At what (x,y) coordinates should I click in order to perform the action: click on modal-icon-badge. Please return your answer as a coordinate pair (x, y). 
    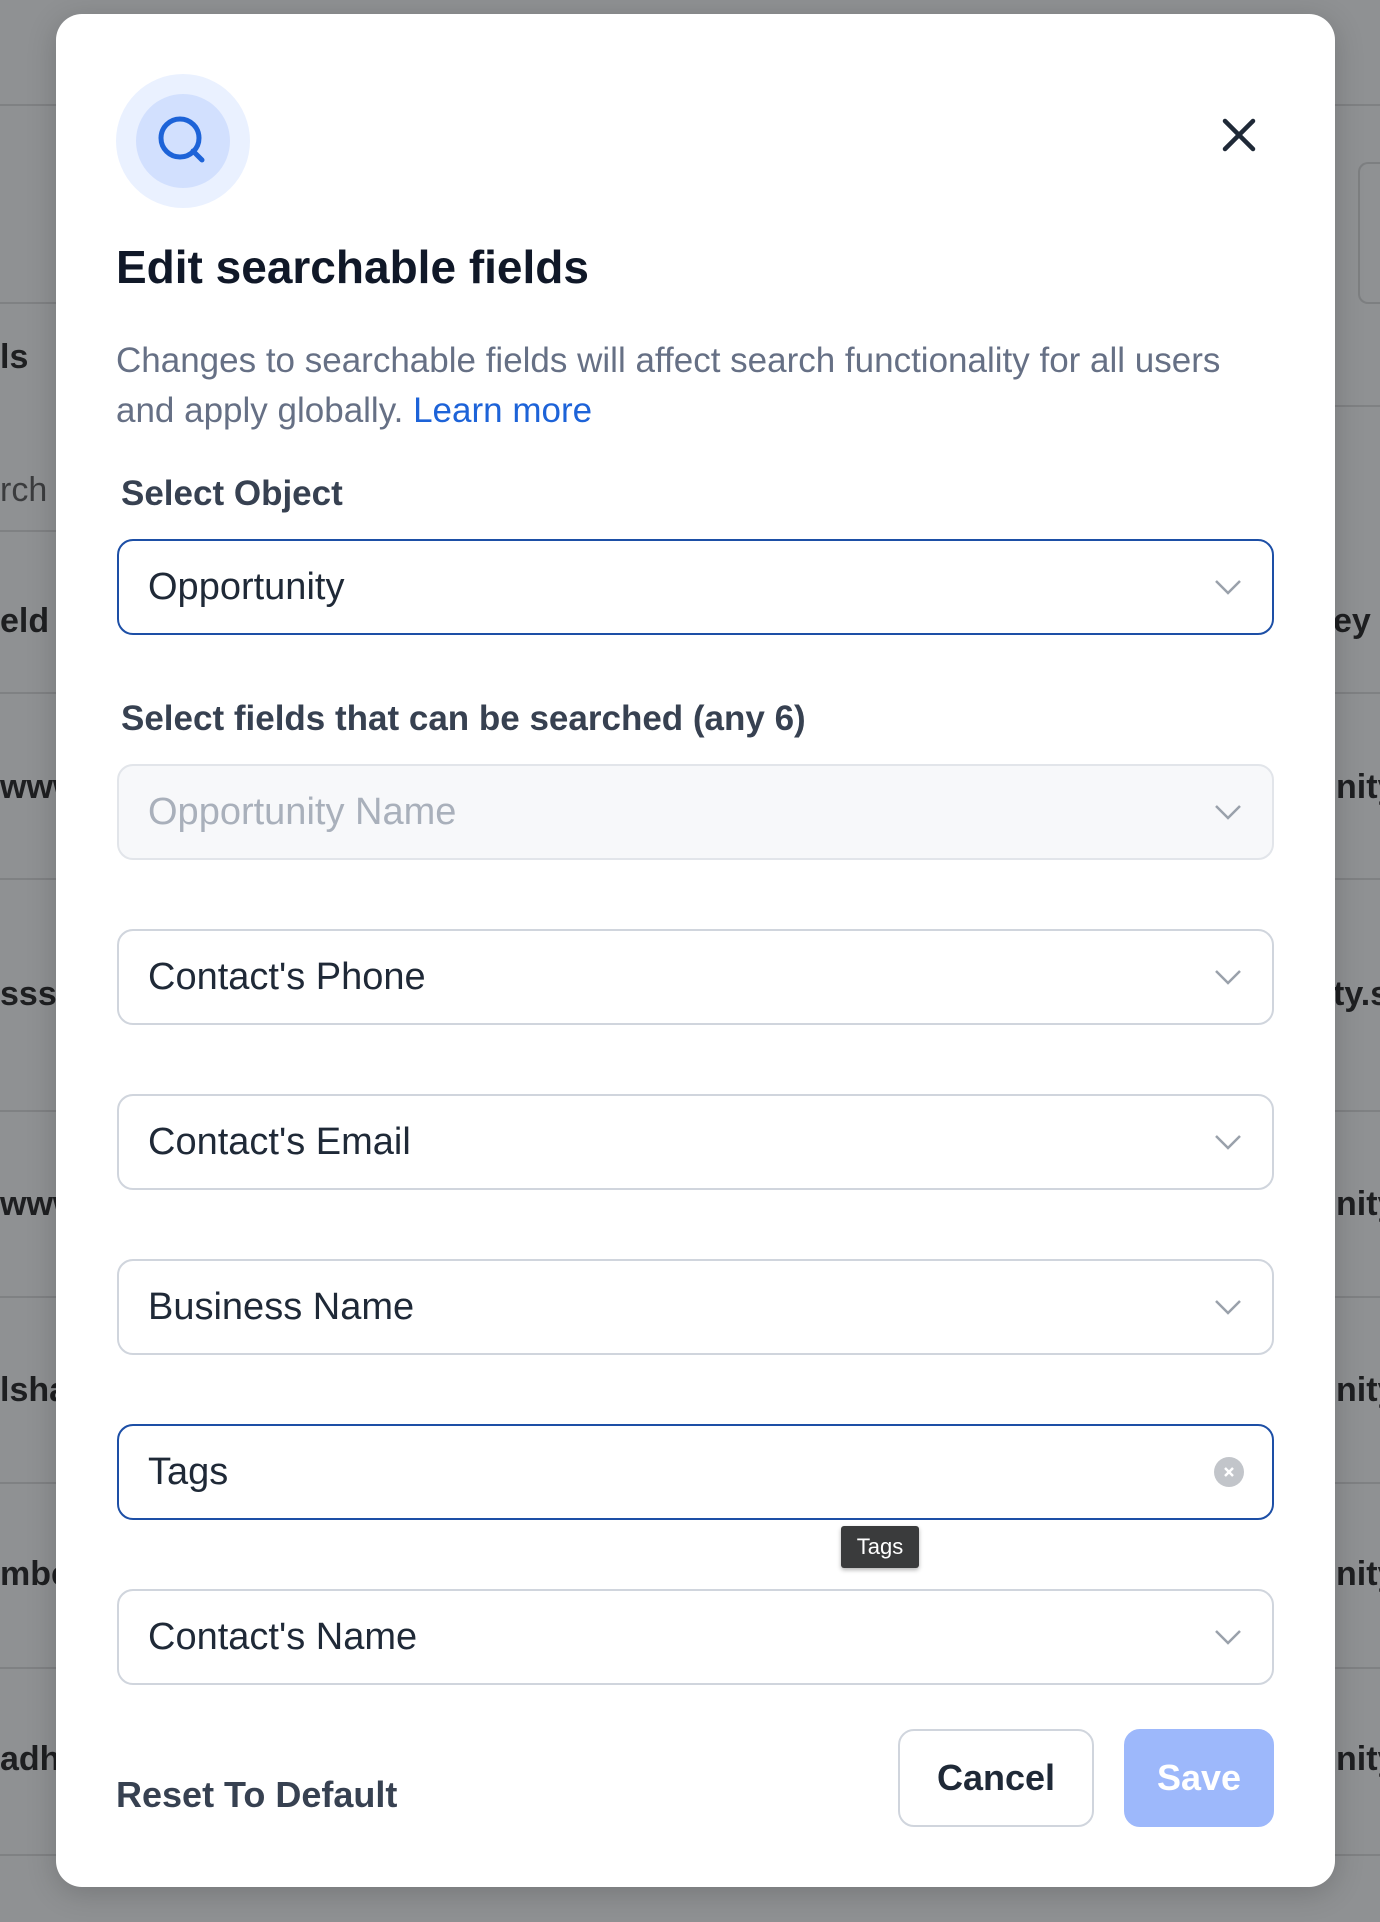
    Looking at the image, I should click on (183, 141).